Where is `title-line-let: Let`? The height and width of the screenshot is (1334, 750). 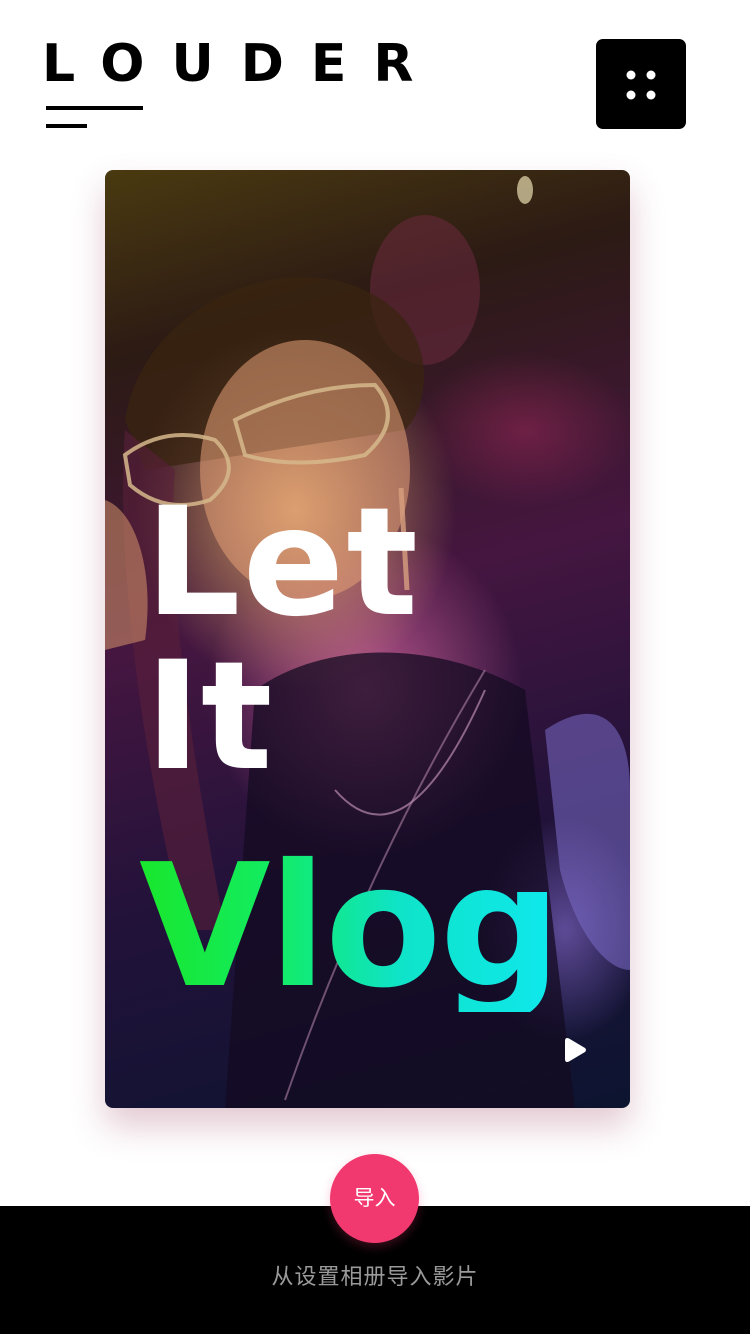 title-line-let: Let is located at coordinates (283, 563).